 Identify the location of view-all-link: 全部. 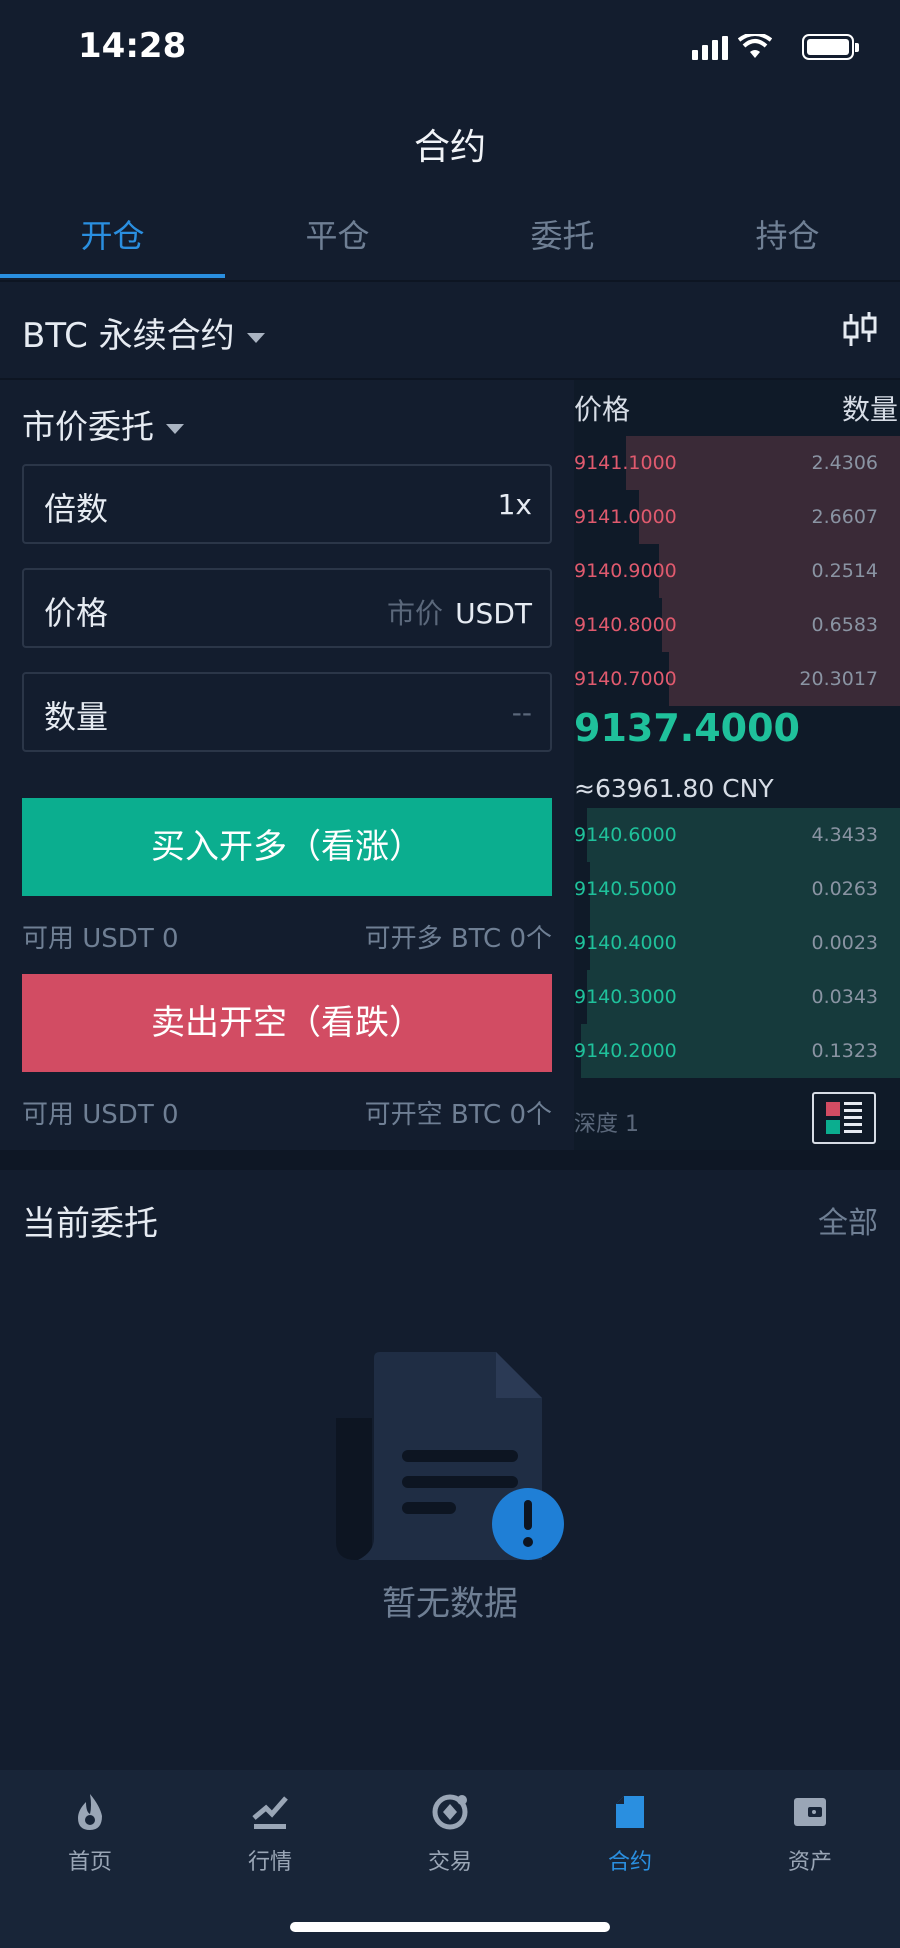
(848, 1220).